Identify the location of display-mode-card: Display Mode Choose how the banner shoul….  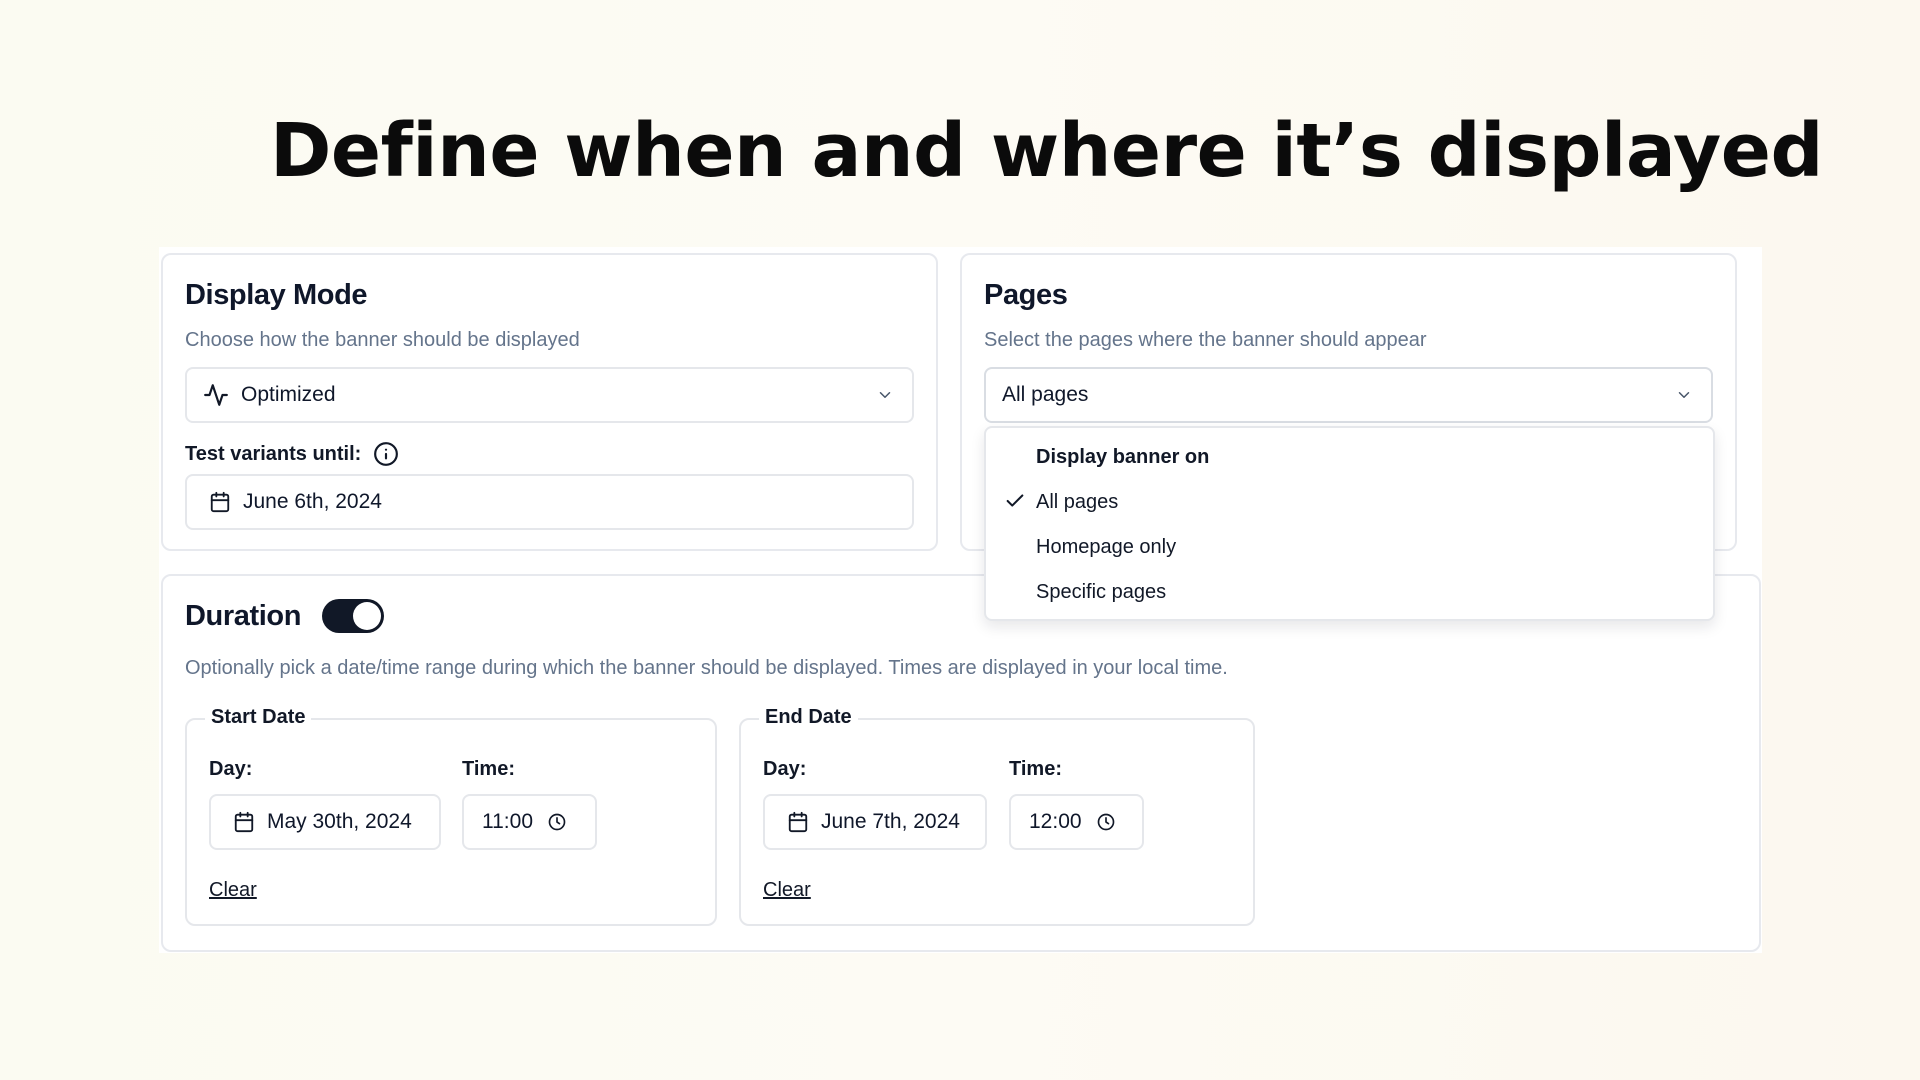
(549, 402).